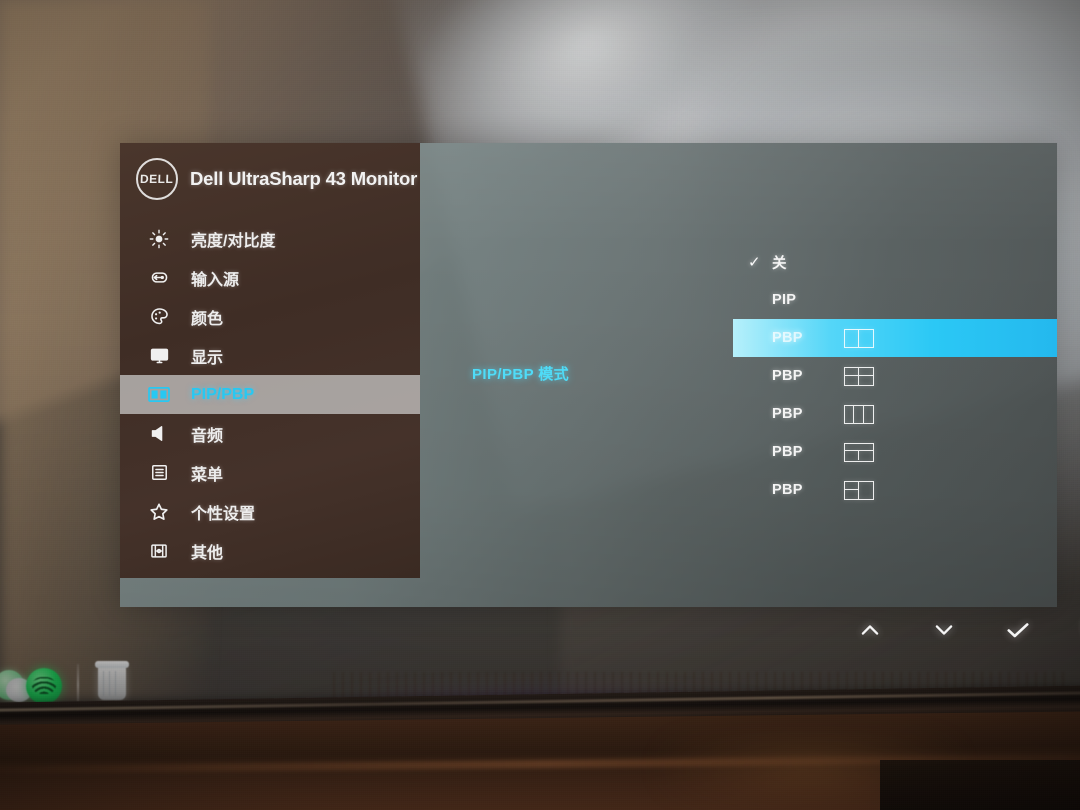 The image size is (1080, 810). What do you see at coordinates (859, 490) in the screenshot?
I see `layout-two-left-one-right-icon` at bounding box center [859, 490].